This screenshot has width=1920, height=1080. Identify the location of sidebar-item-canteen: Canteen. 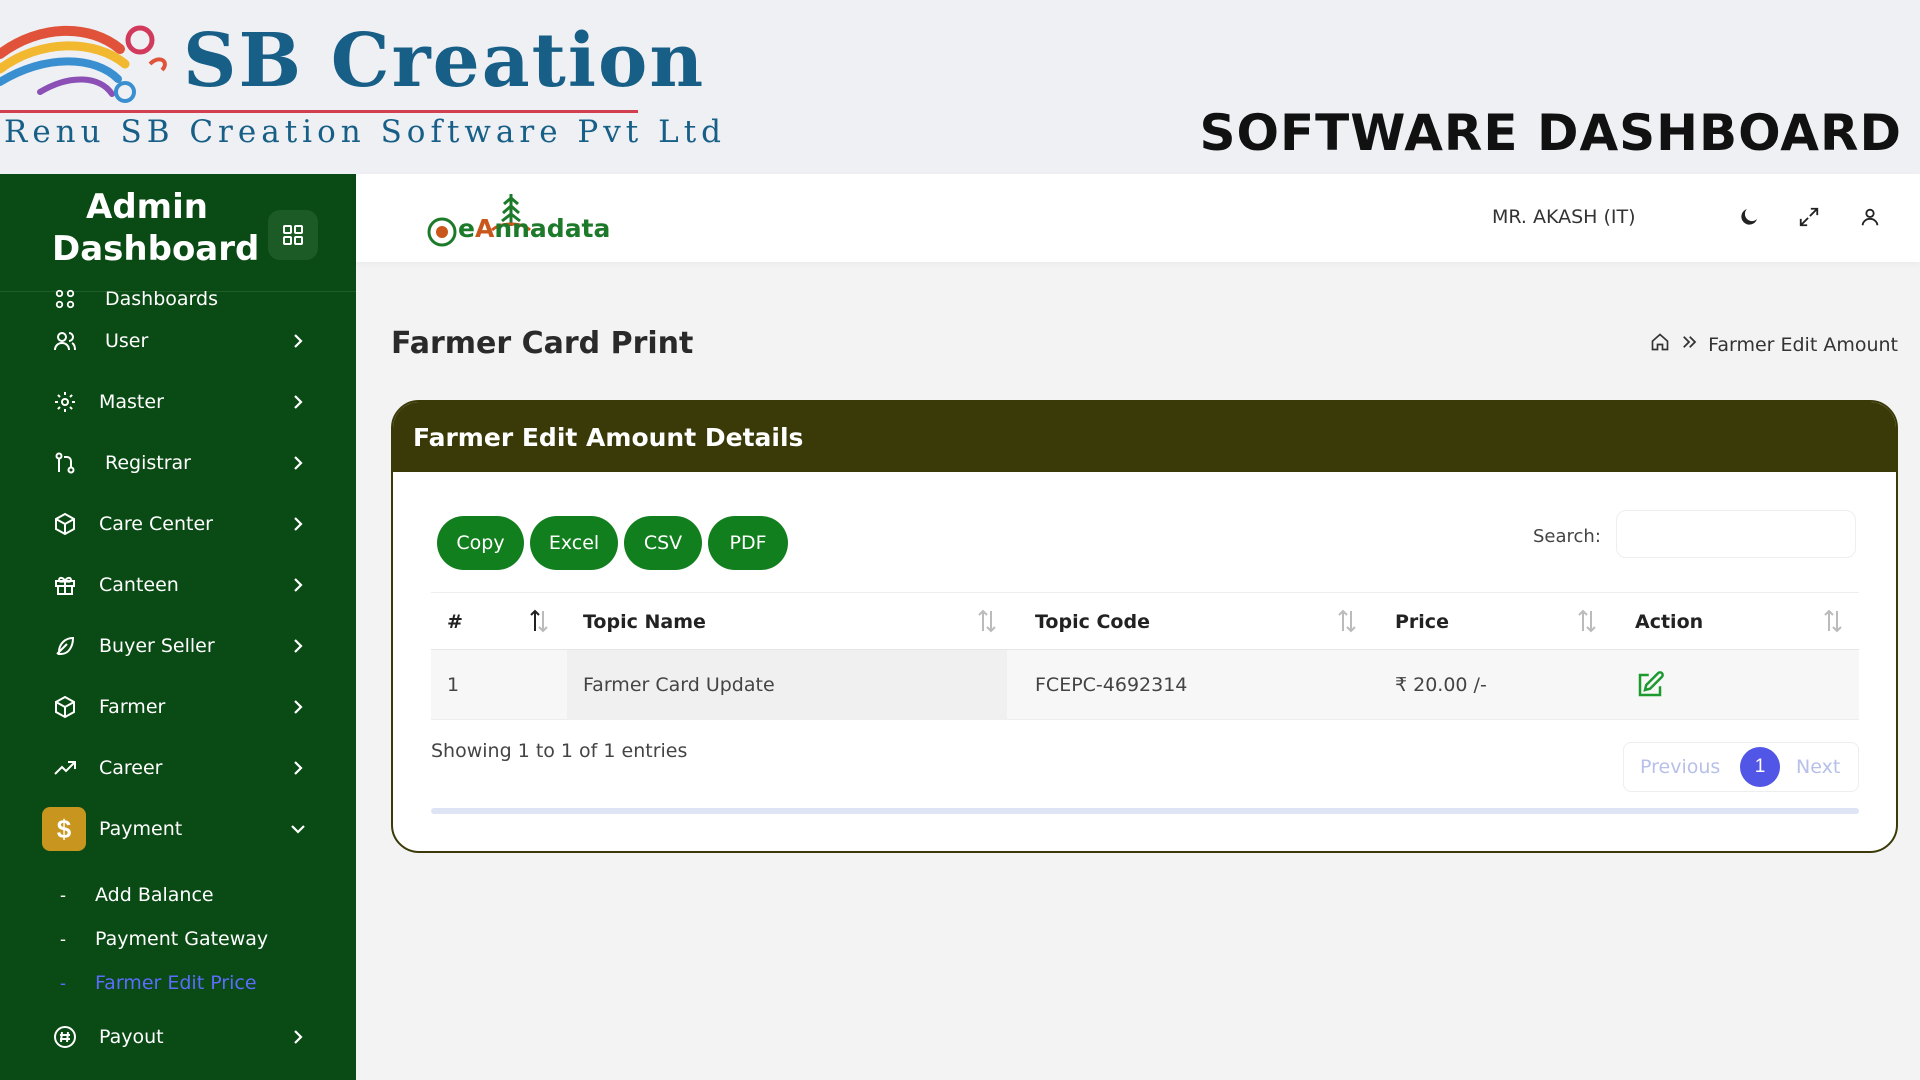
(178, 585).